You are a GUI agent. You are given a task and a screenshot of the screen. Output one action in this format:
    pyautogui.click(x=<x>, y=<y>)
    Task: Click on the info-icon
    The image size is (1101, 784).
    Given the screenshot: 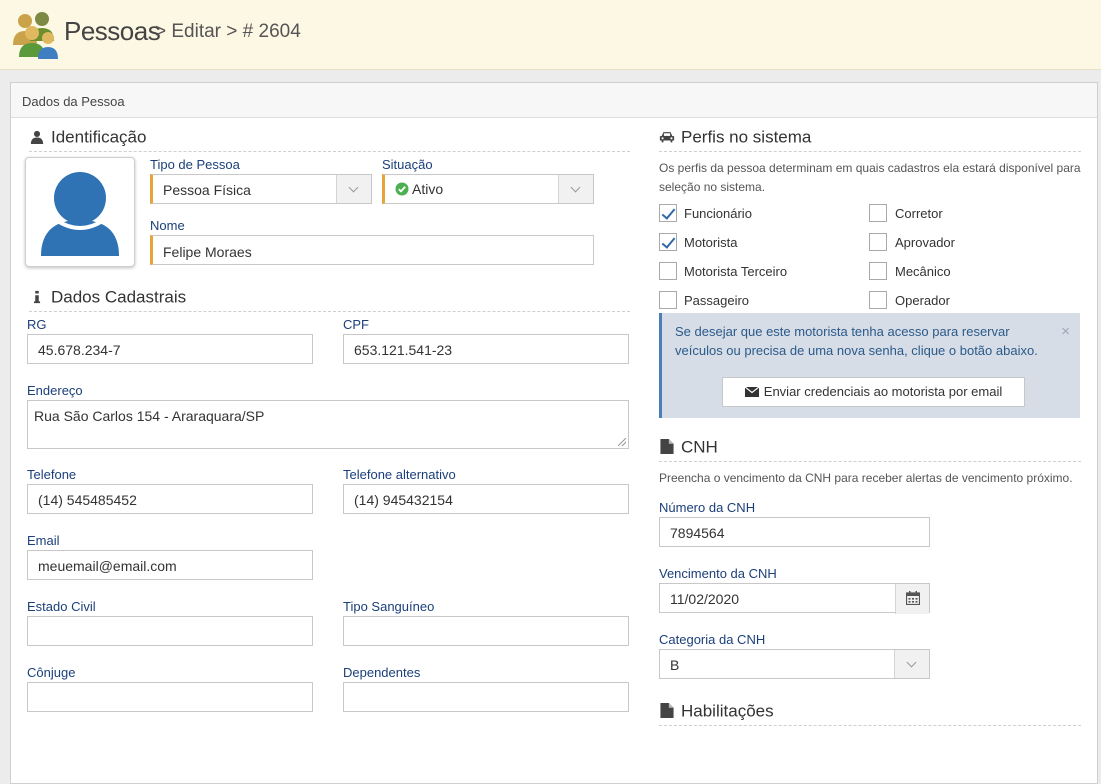 What is the action you would take?
    pyautogui.click(x=37, y=297)
    